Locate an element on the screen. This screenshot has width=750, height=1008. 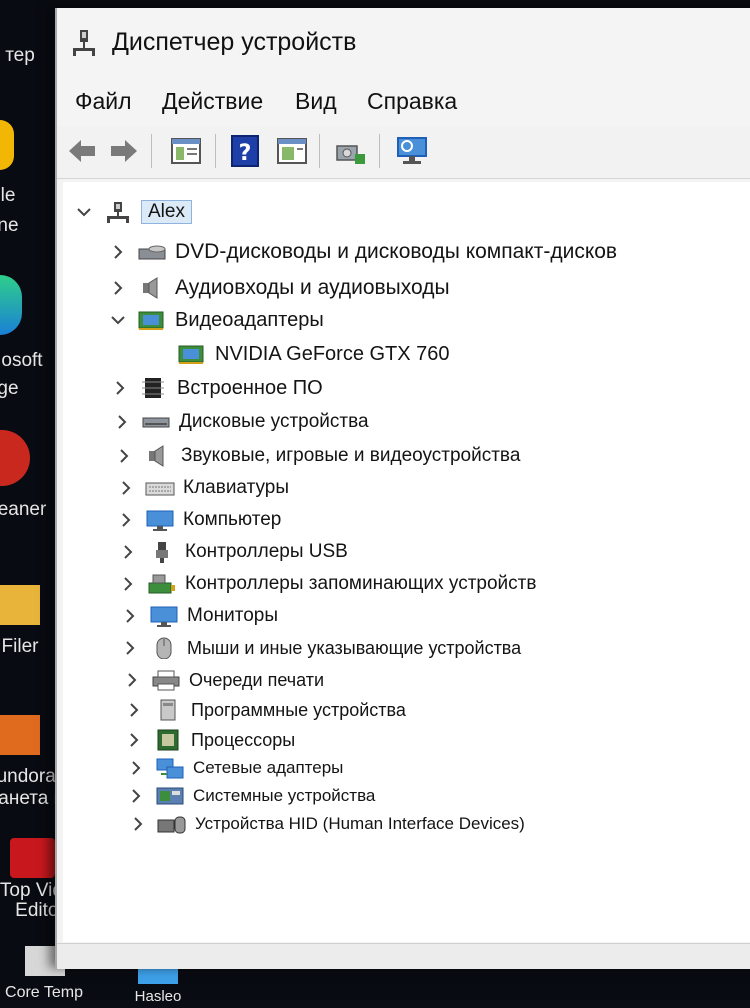
forward-arrow-icon is located at coordinates (124, 151).